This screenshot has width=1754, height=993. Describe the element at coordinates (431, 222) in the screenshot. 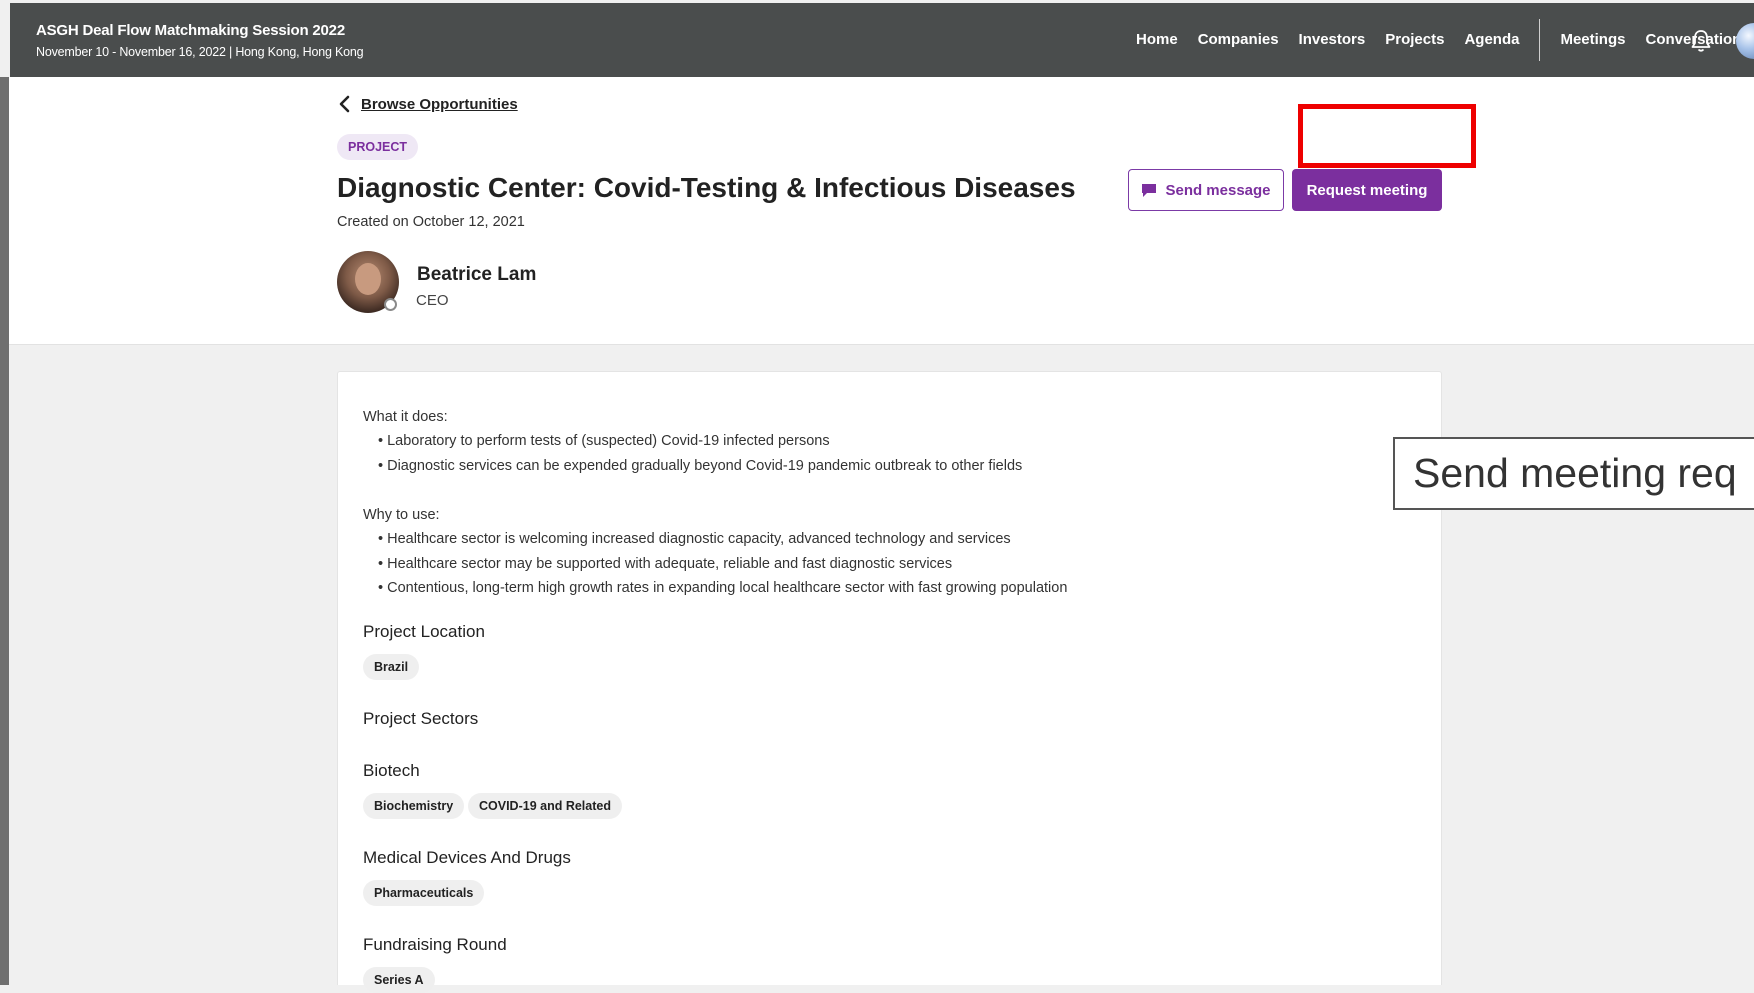

I see `created-date: Created on October 12, 2021` at that location.